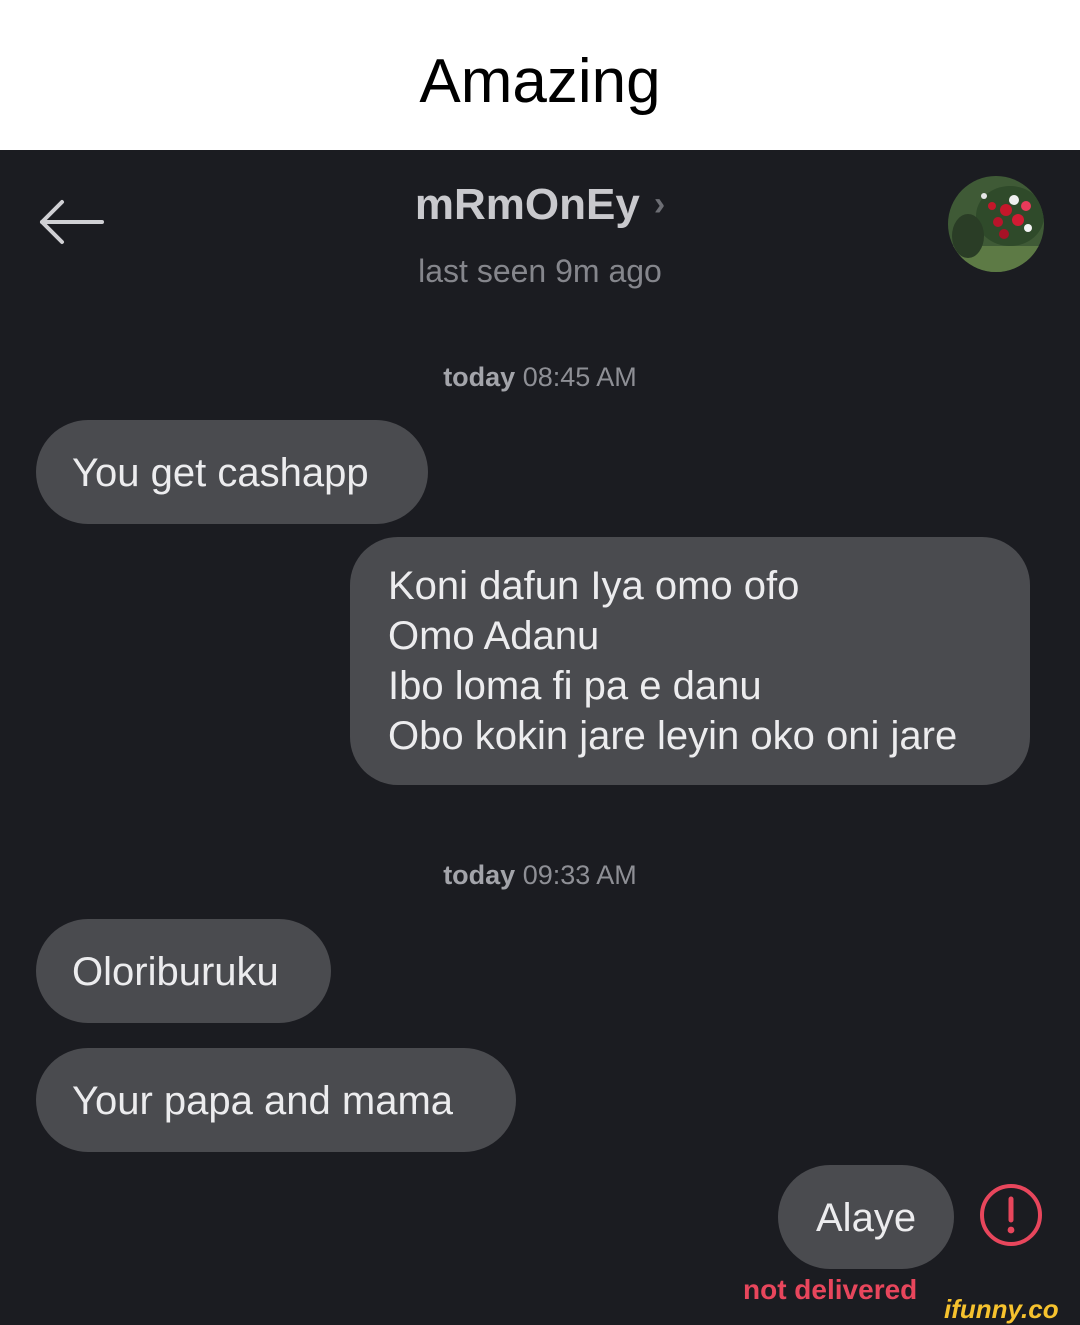 The width and height of the screenshot is (1080, 1325). What do you see at coordinates (540, 377) in the screenshot?
I see `timestamp: today 08:45 AM` at bounding box center [540, 377].